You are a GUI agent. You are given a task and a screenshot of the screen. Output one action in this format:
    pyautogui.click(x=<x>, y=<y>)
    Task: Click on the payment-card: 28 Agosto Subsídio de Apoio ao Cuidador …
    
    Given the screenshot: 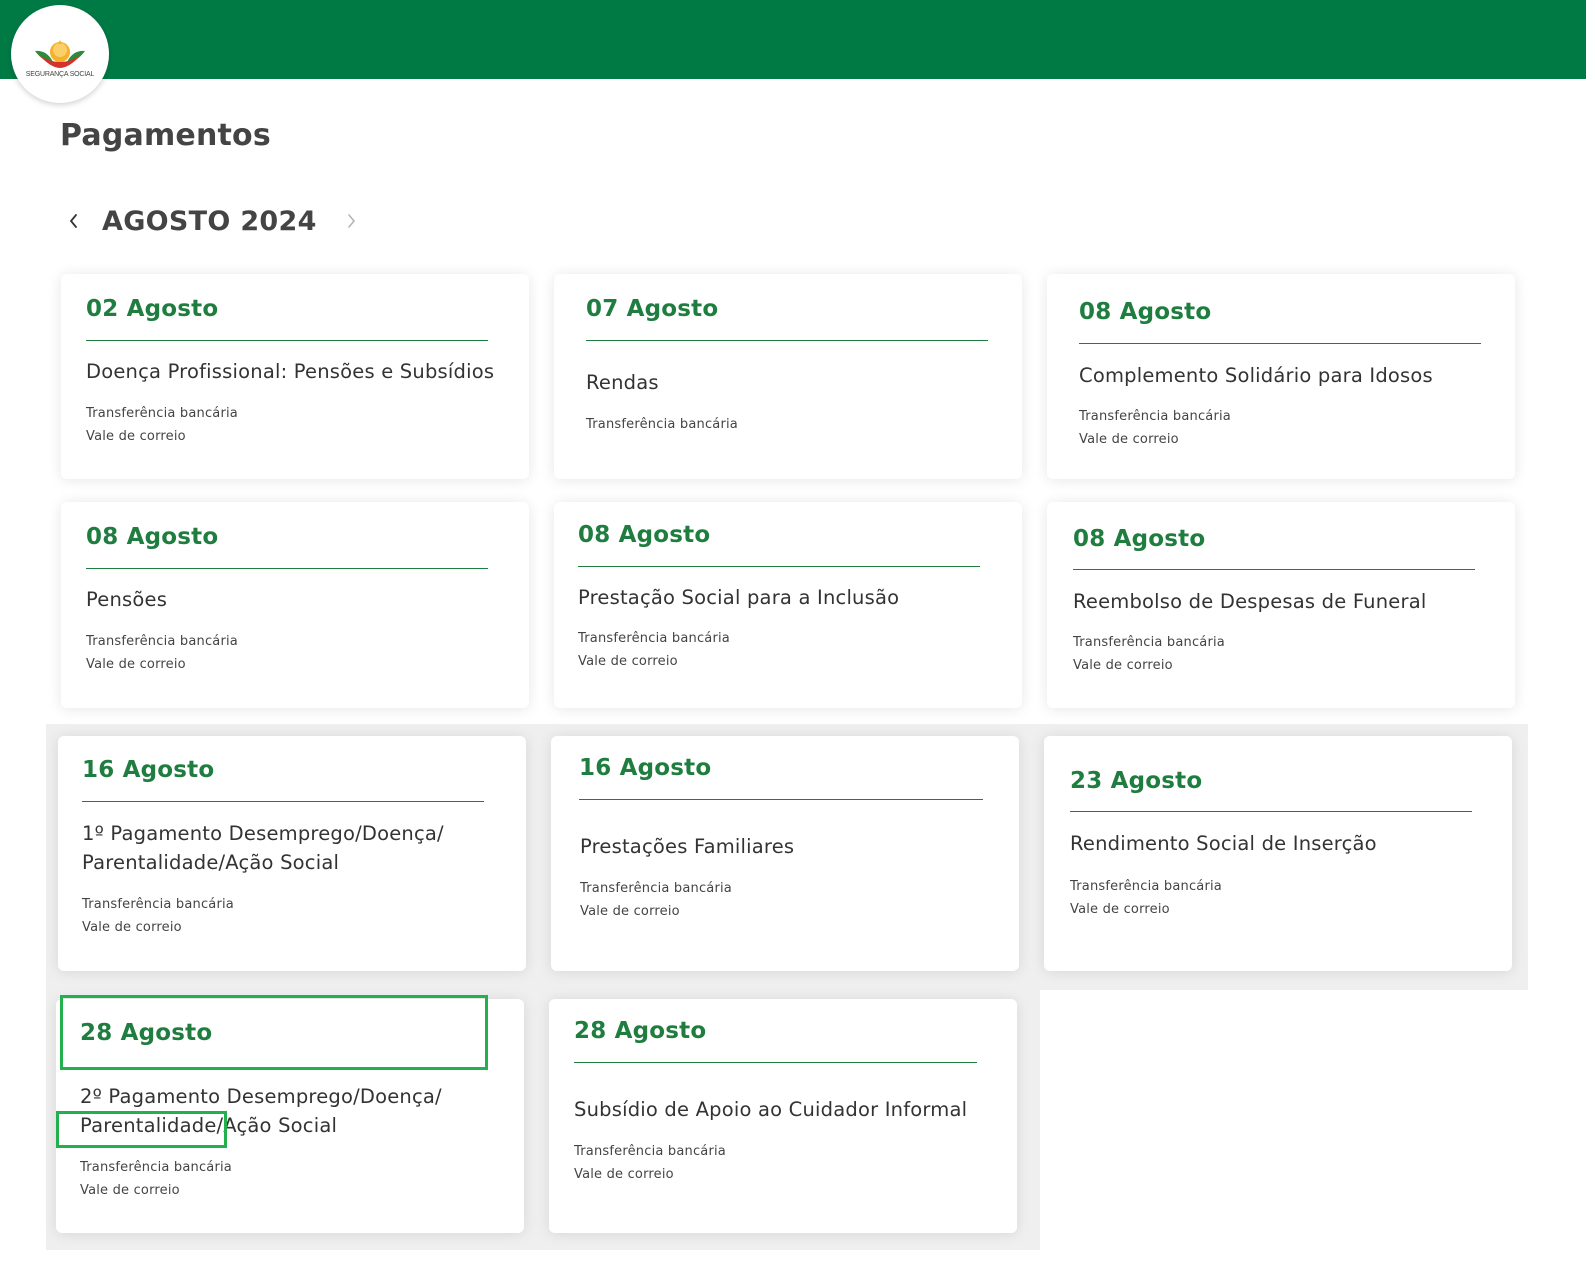 What is the action you would take?
    pyautogui.click(x=783, y=1116)
    